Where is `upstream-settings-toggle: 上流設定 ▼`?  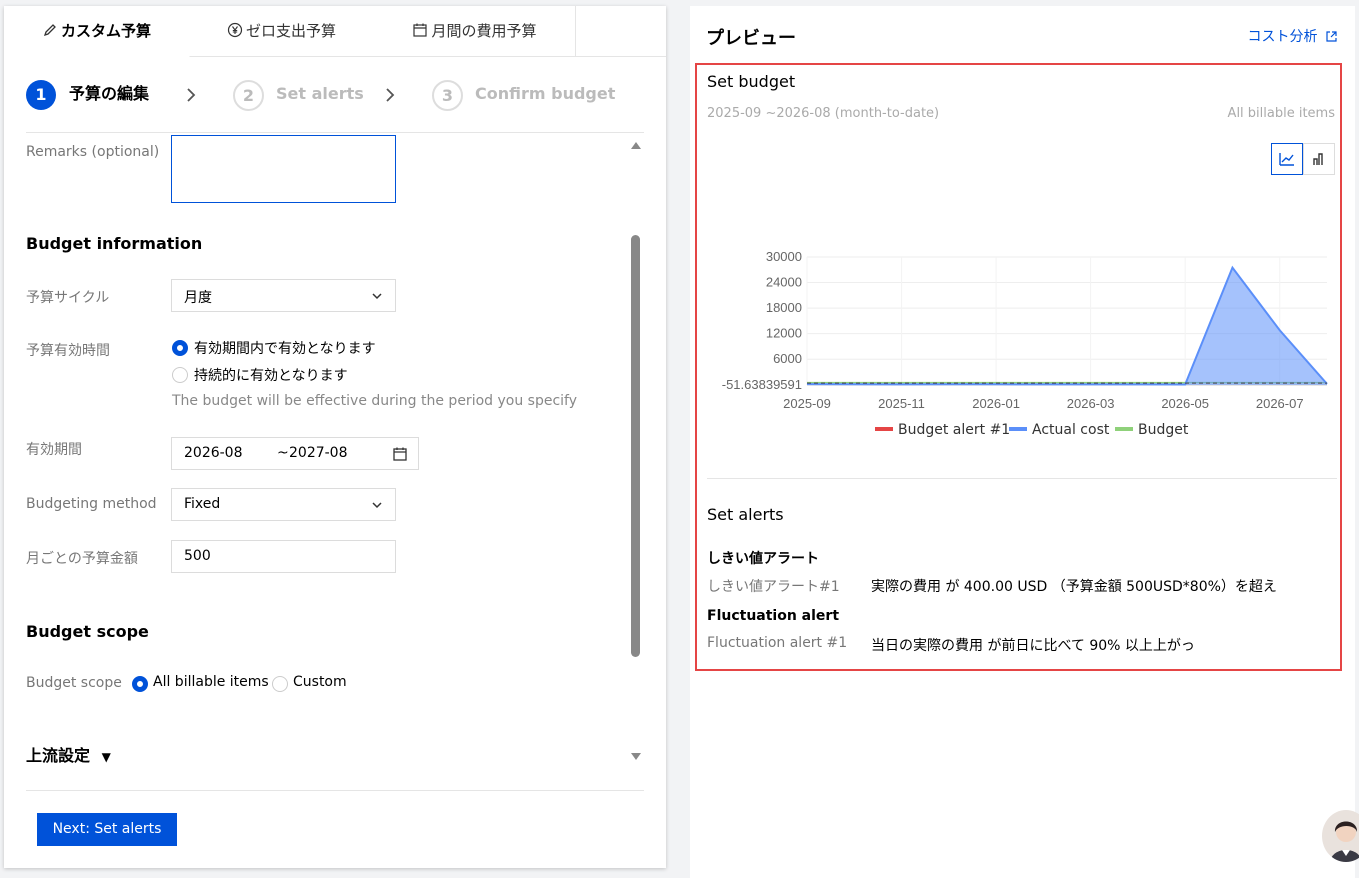 upstream-settings-toggle: 上流設定 ▼ is located at coordinates (68, 754).